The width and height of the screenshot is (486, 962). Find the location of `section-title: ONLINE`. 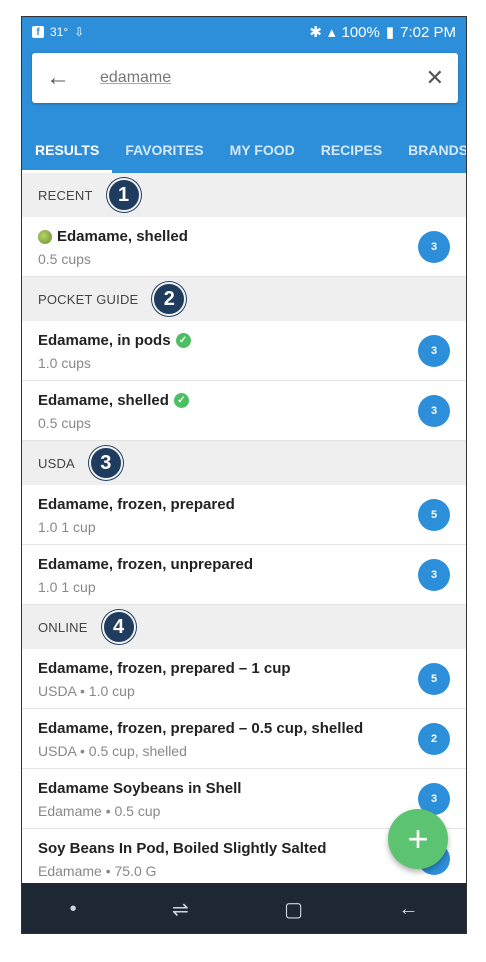

section-title: ONLINE is located at coordinates (63, 627).